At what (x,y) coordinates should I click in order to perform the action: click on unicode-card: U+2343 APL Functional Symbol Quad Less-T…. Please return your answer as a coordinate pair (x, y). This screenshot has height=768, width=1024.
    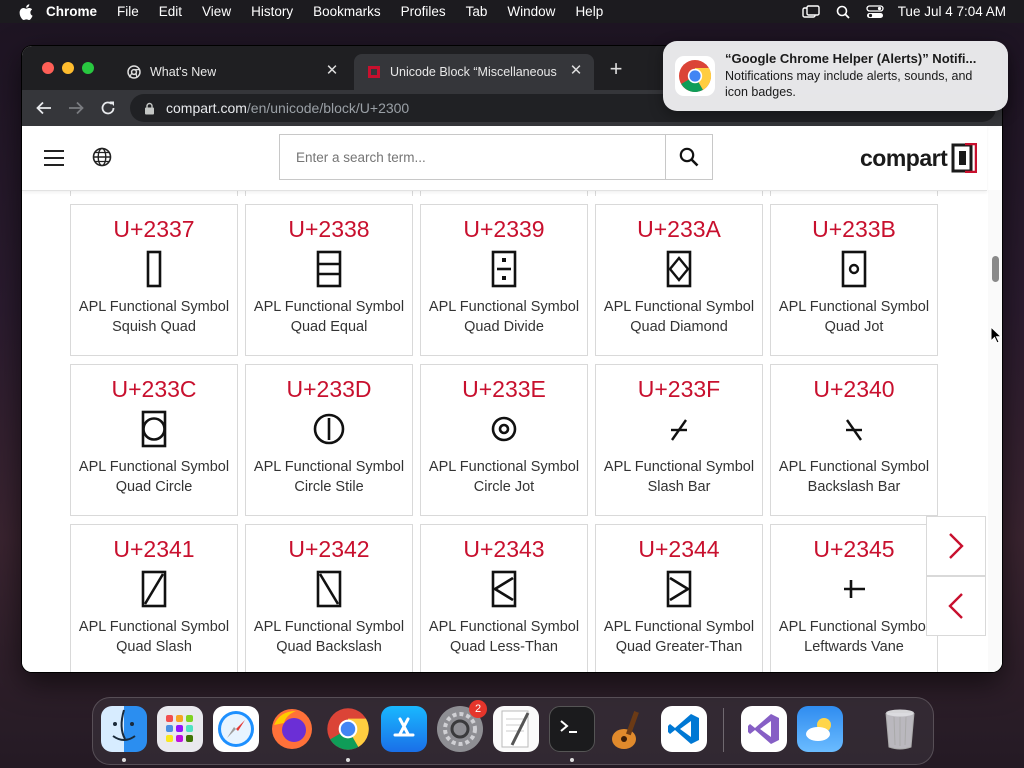
    Looking at the image, I should click on (504, 598).